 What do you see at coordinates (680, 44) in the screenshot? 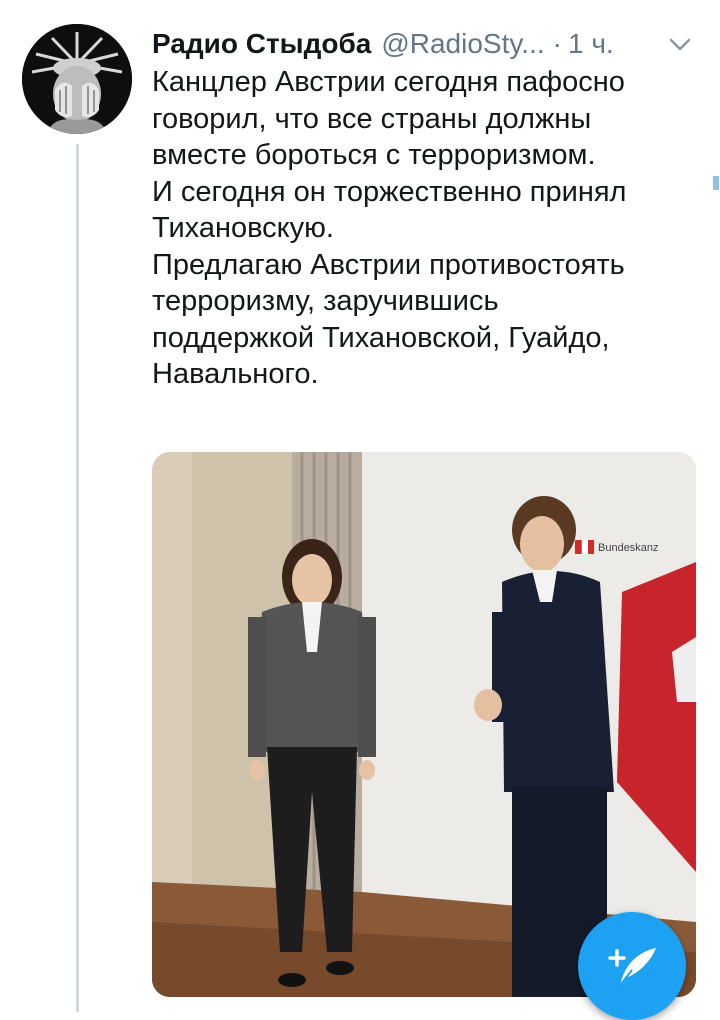
I see `chevron-down-icon` at bounding box center [680, 44].